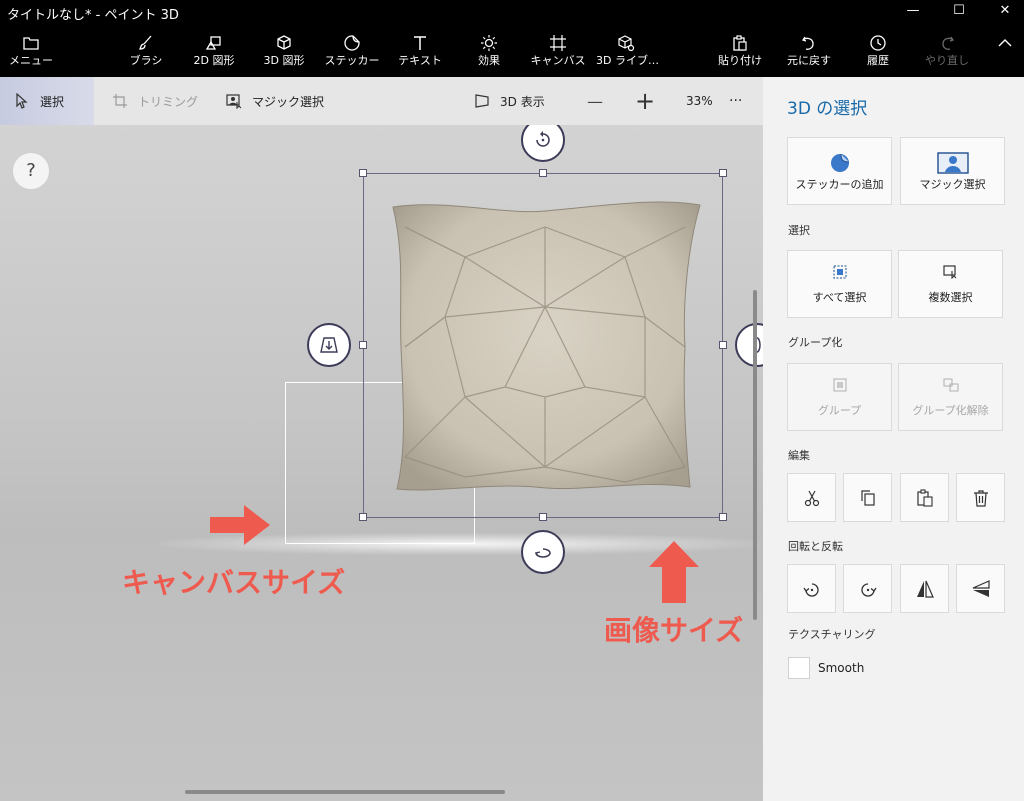 This screenshot has height=801, width=1024. Describe the element at coordinates (702, 101) in the screenshot. I see `zoom-level: 33%` at that location.